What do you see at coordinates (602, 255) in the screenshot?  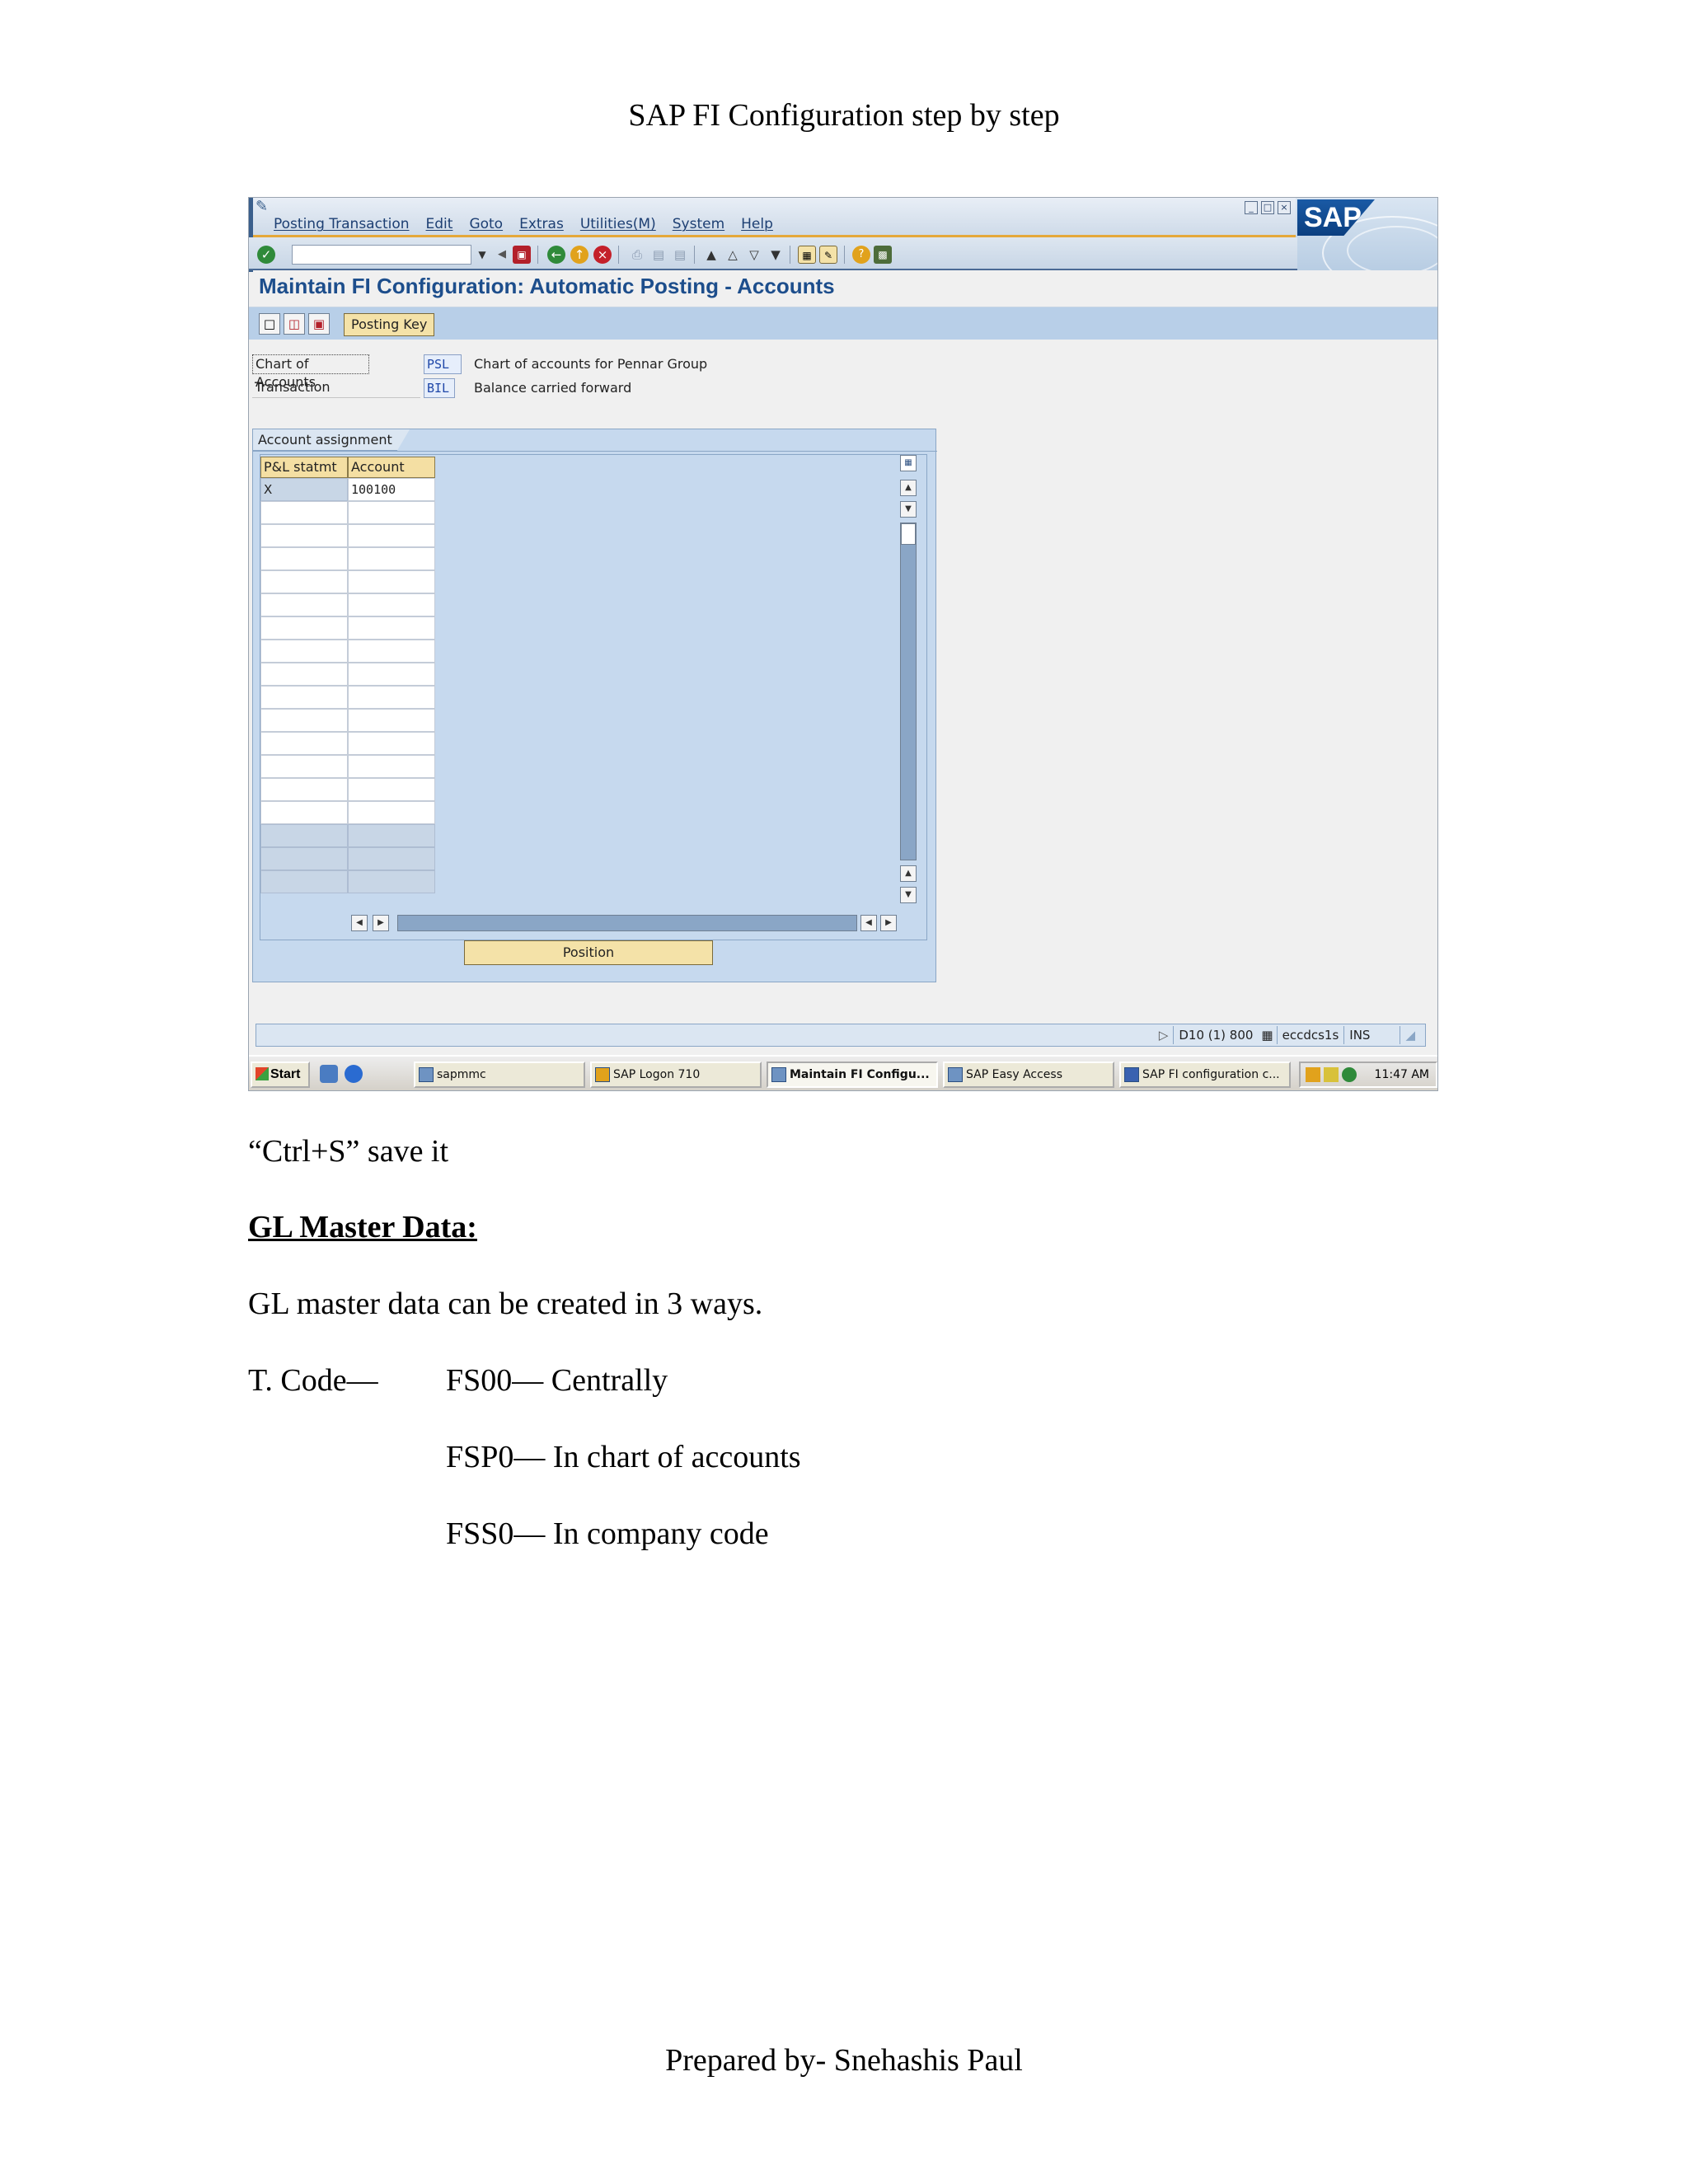 I see `cancel-icon: ×` at bounding box center [602, 255].